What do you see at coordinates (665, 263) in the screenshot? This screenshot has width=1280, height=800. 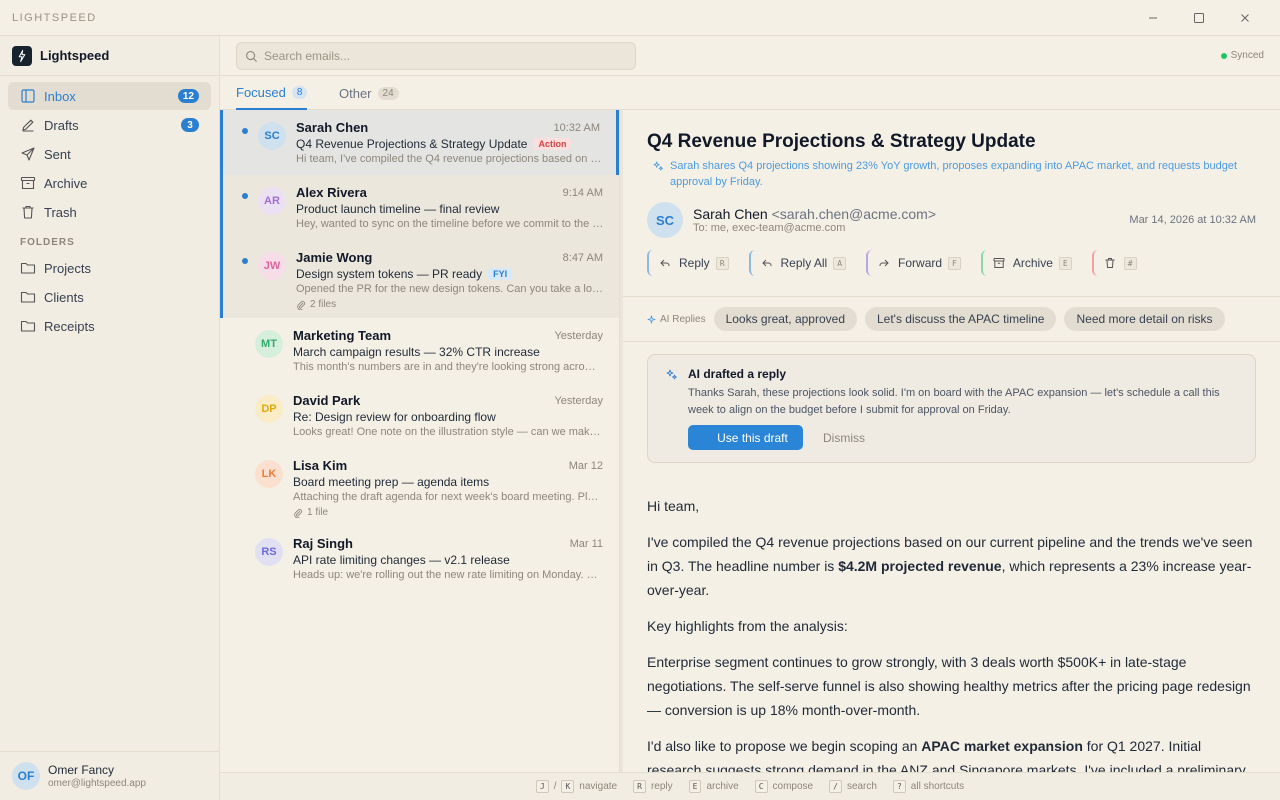 I see `reply-icon` at bounding box center [665, 263].